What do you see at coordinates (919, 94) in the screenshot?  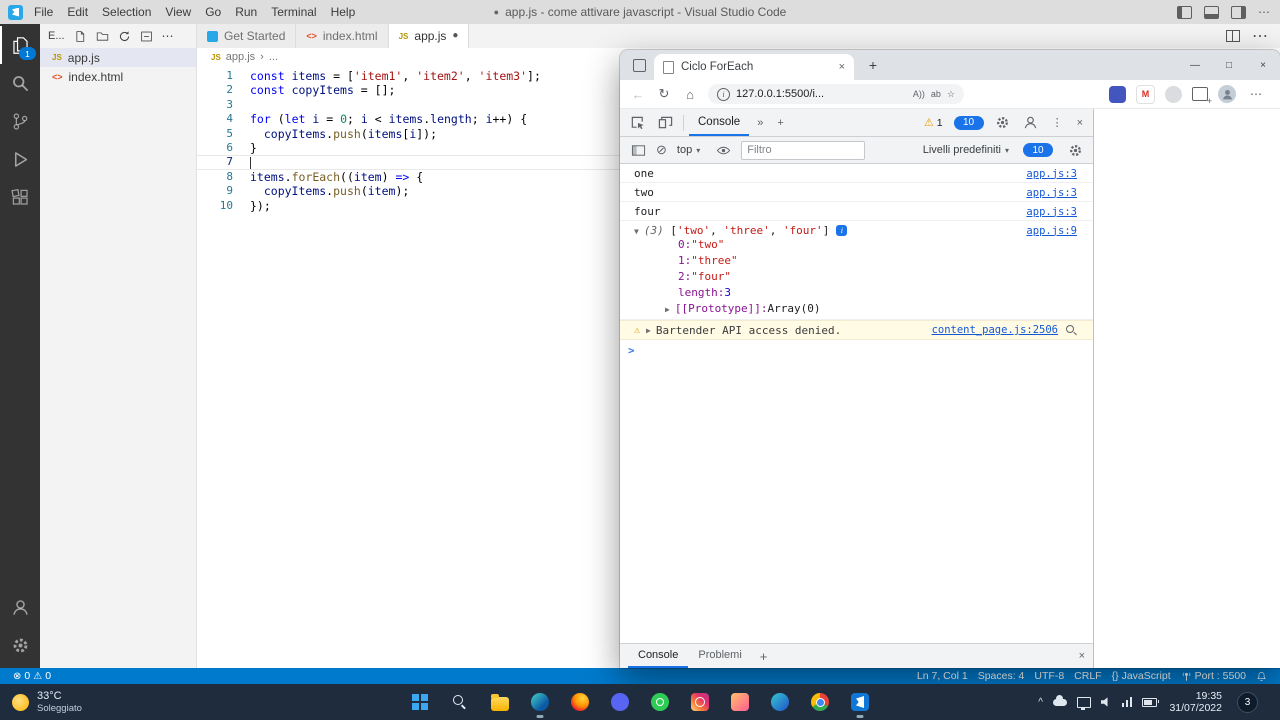 I see `read-aloud-icon: A))` at bounding box center [919, 94].